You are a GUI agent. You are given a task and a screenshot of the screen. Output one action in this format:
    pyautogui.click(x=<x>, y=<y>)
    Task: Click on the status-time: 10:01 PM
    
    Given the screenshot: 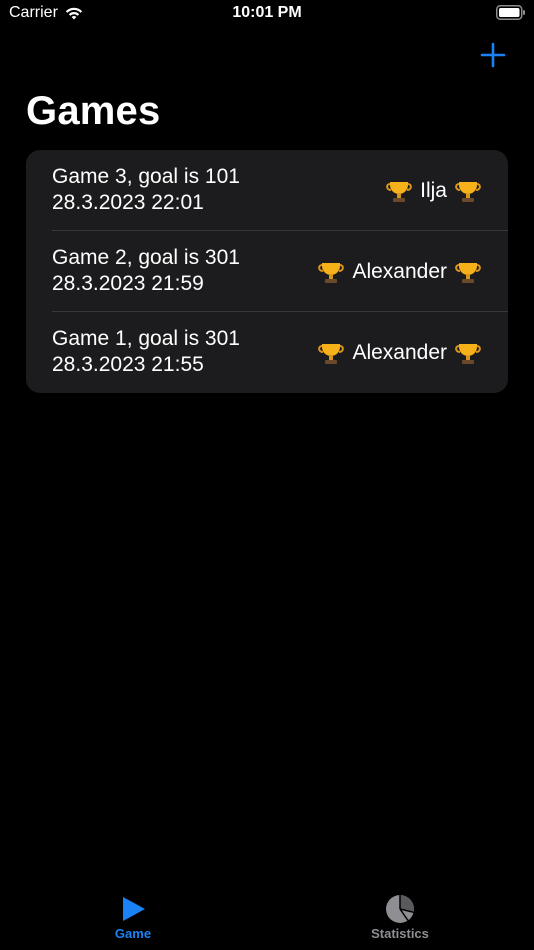 What is the action you would take?
    pyautogui.click(x=267, y=12)
    